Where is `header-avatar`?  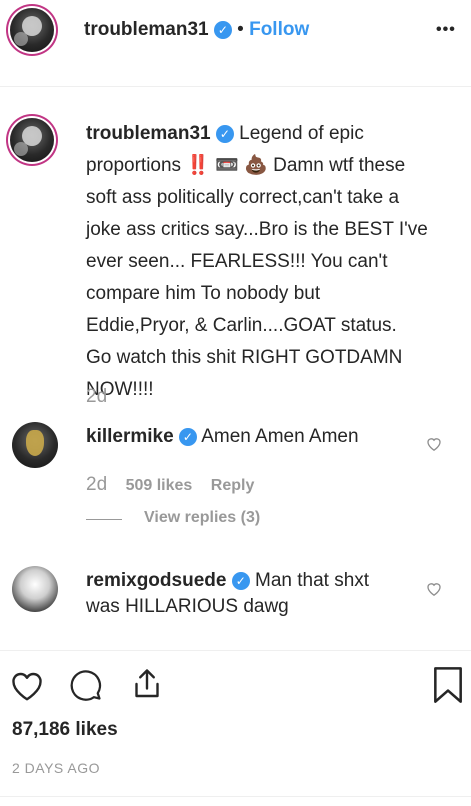 header-avatar is located at coordinates (32, 30).